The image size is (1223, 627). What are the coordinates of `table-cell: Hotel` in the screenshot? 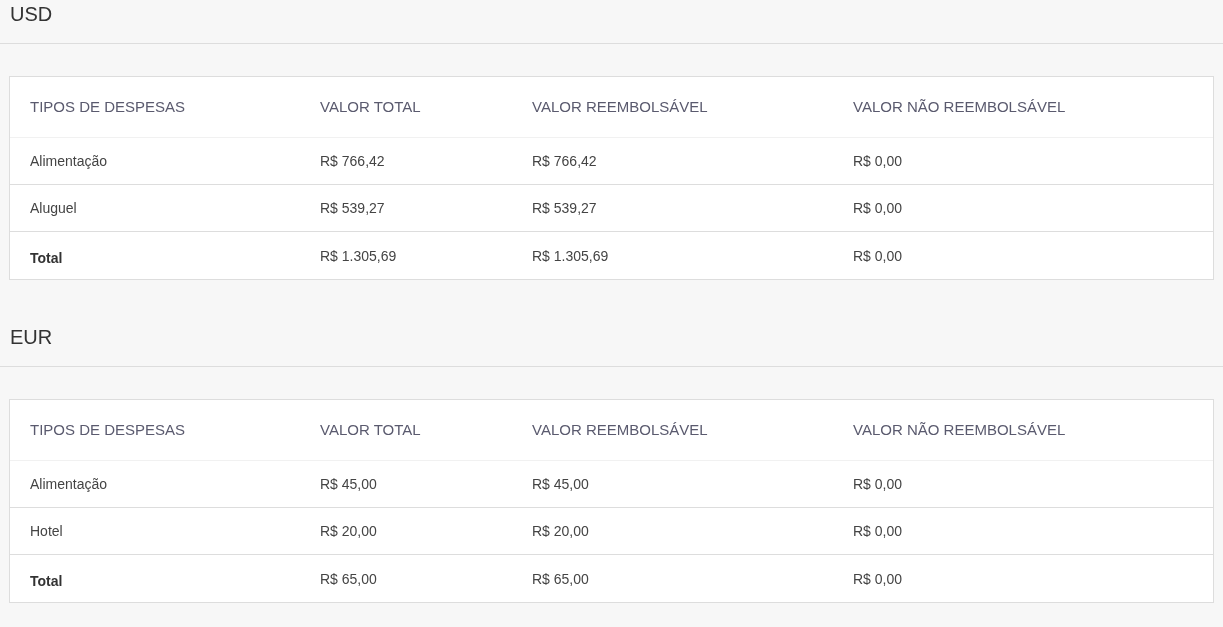 It's located at (46, 531).